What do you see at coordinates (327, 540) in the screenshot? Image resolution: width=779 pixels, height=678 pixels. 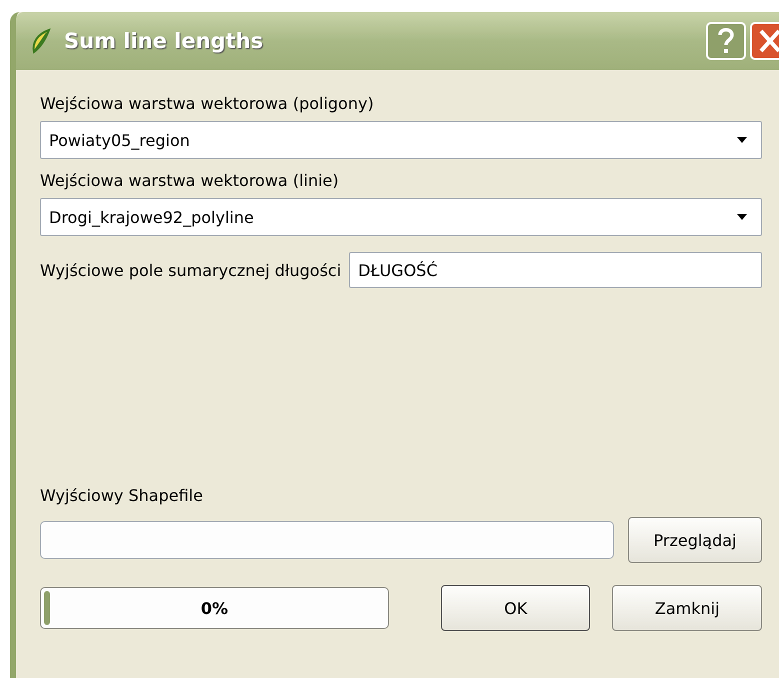 I see `output-file-field` at bounding box center [327, 540].